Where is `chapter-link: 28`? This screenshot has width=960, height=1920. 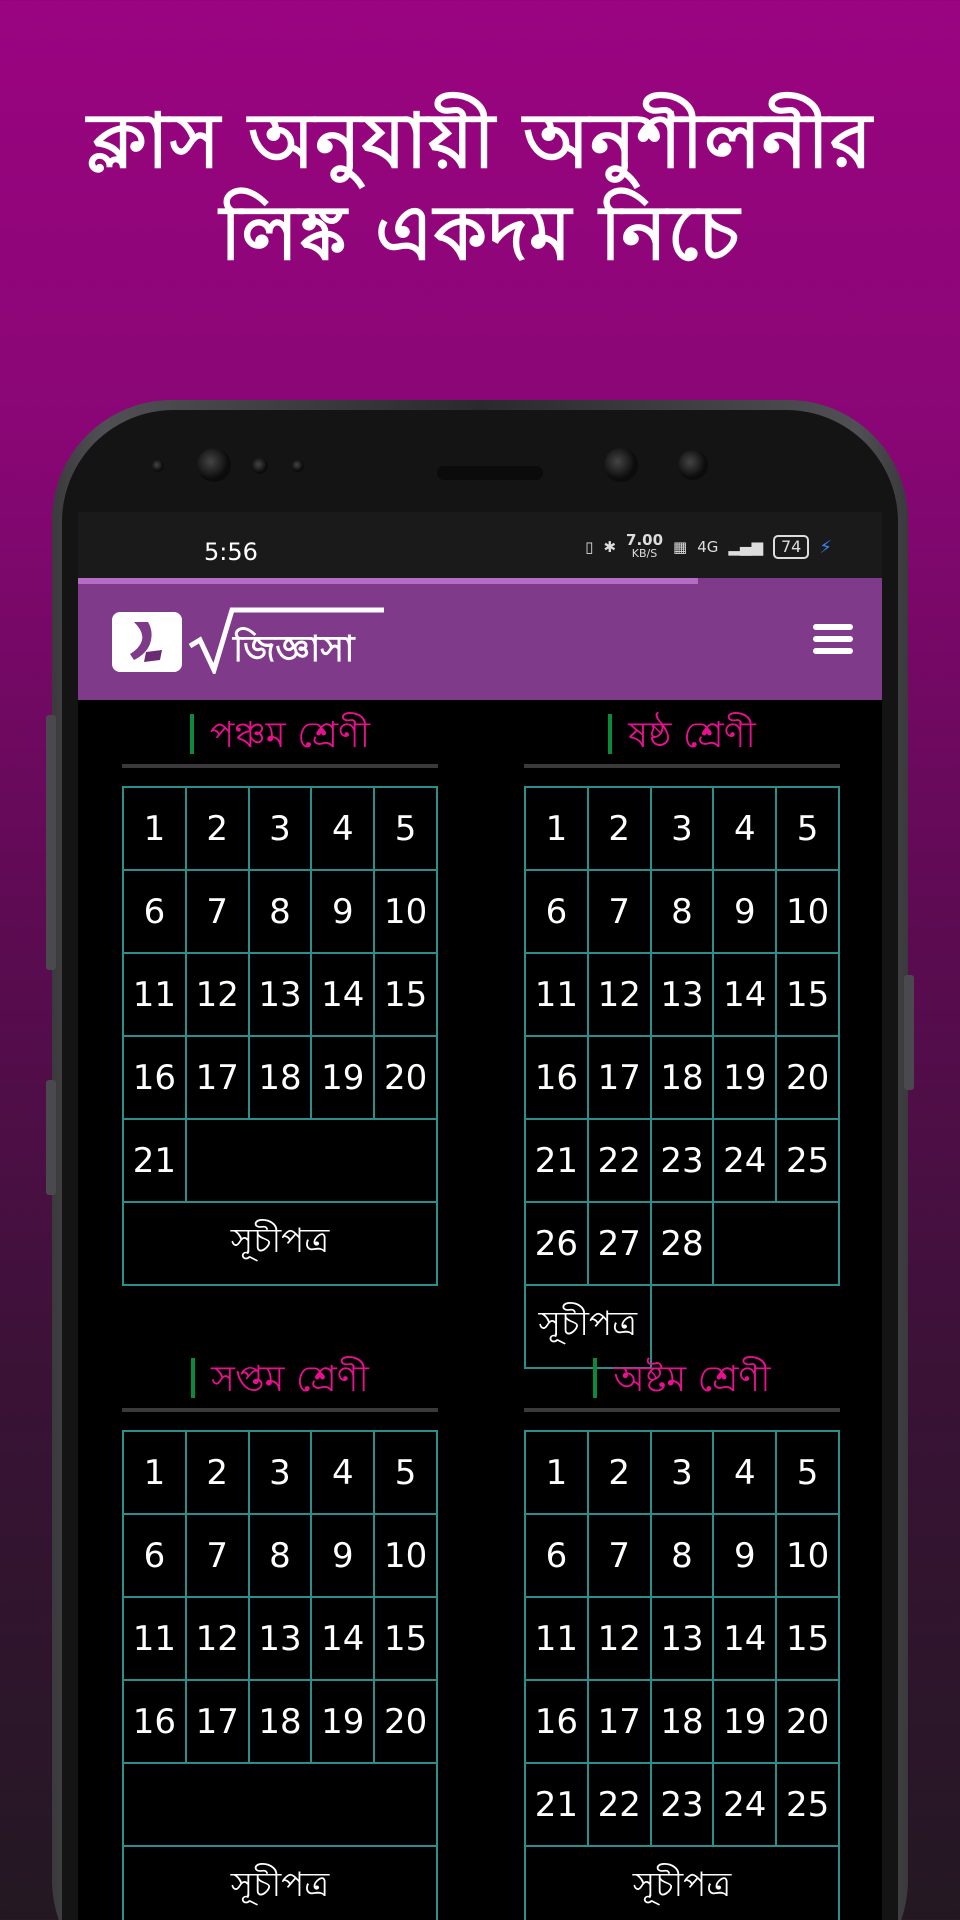 chapter-link: 28 is located at coordinates (683, 1244).